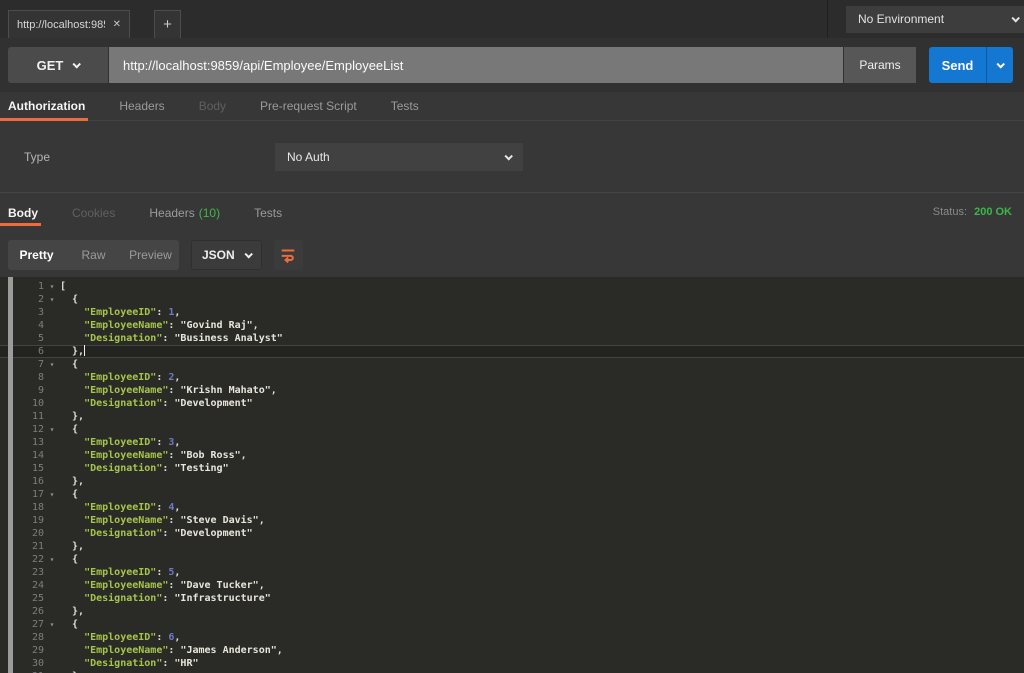 The width and height of the screenshot is (1024, 673). What do you see at coordinates (120, 572) in the screenshot?
I see `code-text: "EmployeeID": 5,` at bounding box center [120, 572].